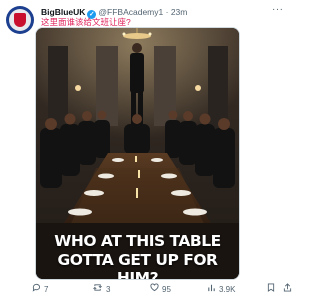 This screenshot has width=320, height=297. I want to click on heart-icon, so click(154, 289).